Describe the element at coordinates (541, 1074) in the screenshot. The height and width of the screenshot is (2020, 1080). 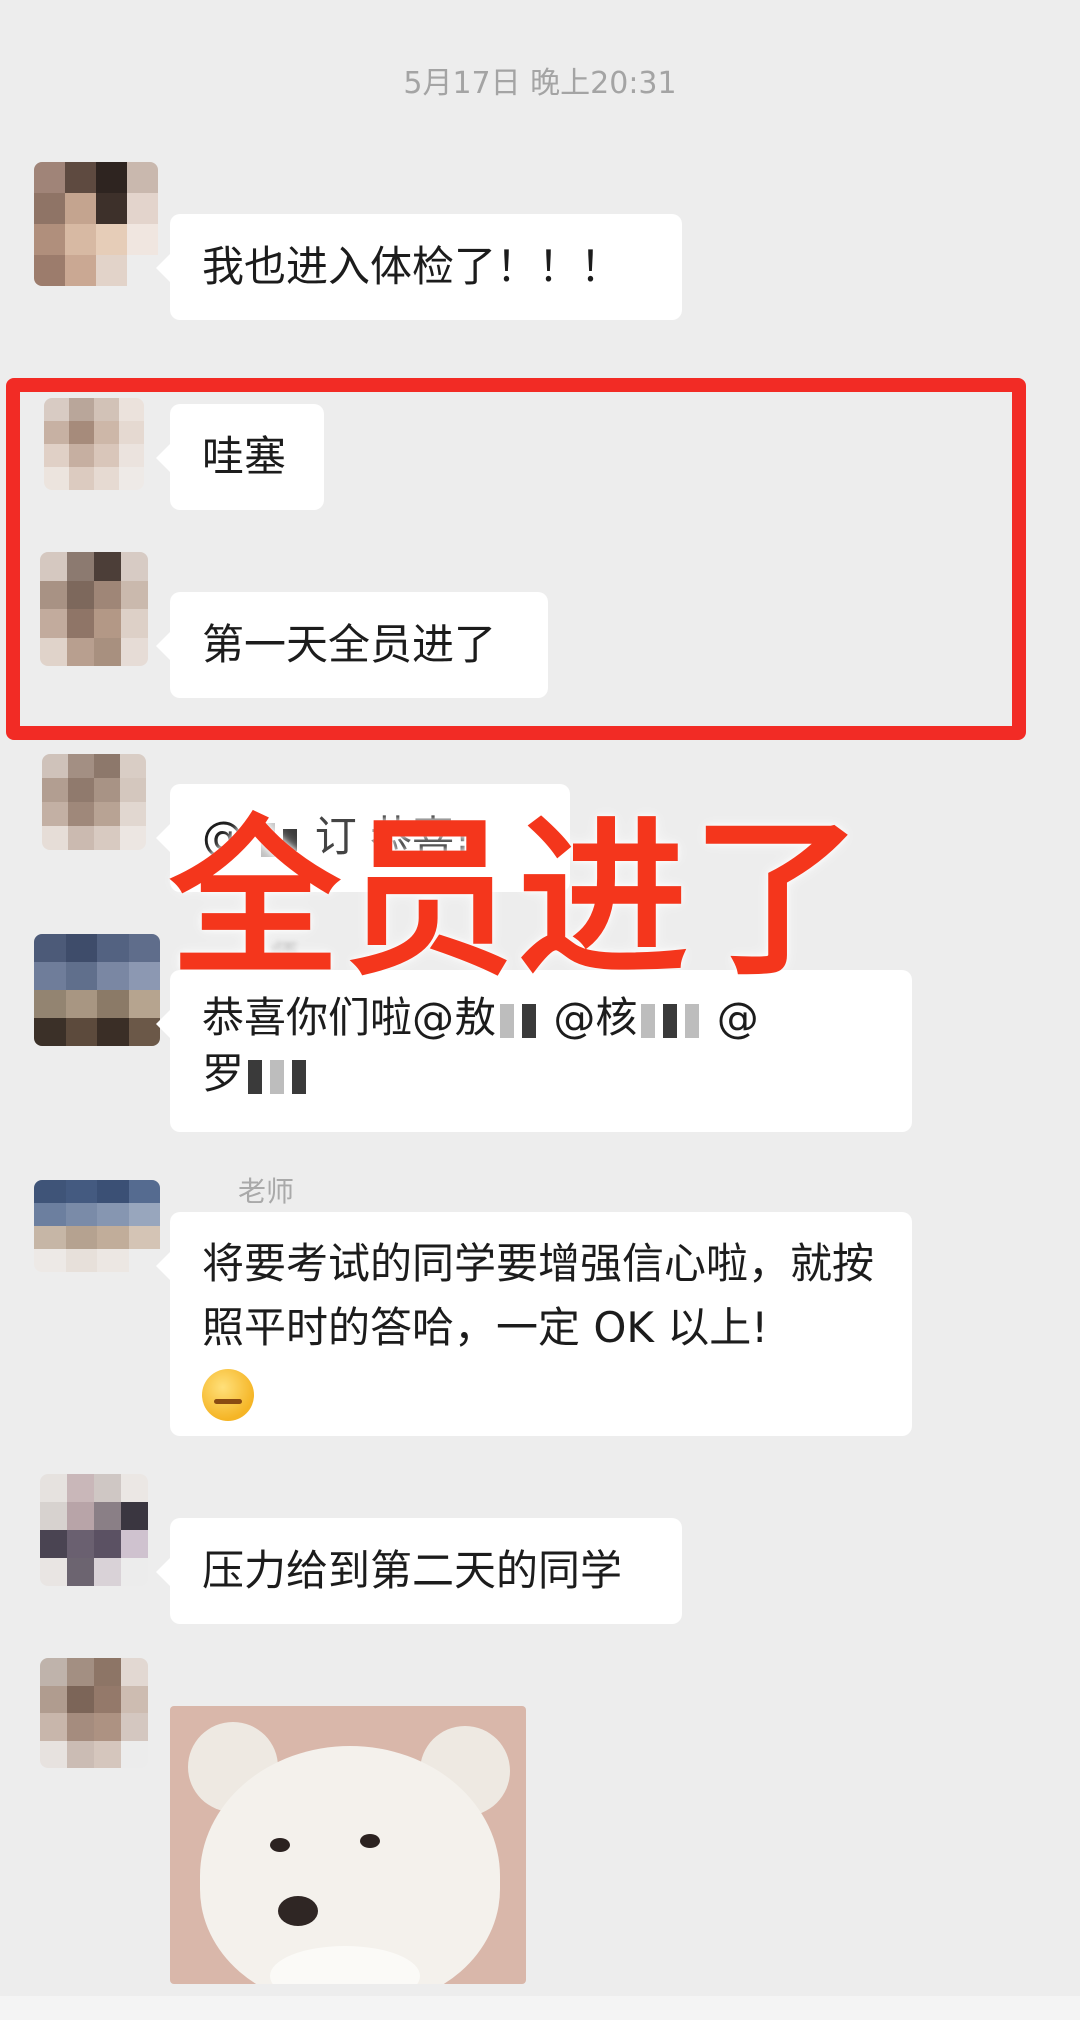
I see `message-line: 罗` at that location.